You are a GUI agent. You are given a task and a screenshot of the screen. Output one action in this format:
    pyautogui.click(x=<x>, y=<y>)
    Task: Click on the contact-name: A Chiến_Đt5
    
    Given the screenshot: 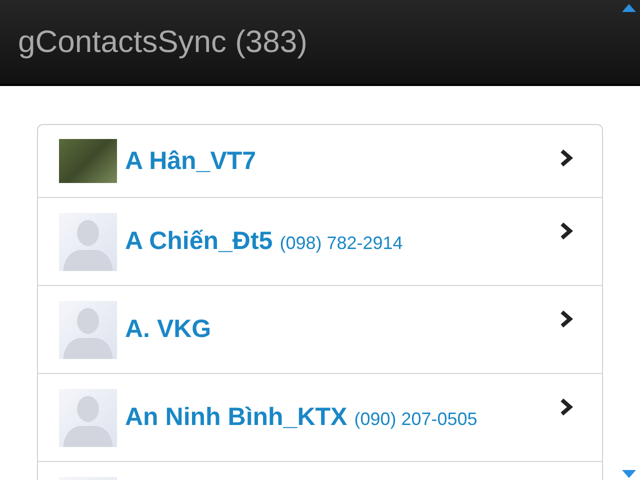 What is the action you would take?
    pyautogui.click(x=199, y=241)
    